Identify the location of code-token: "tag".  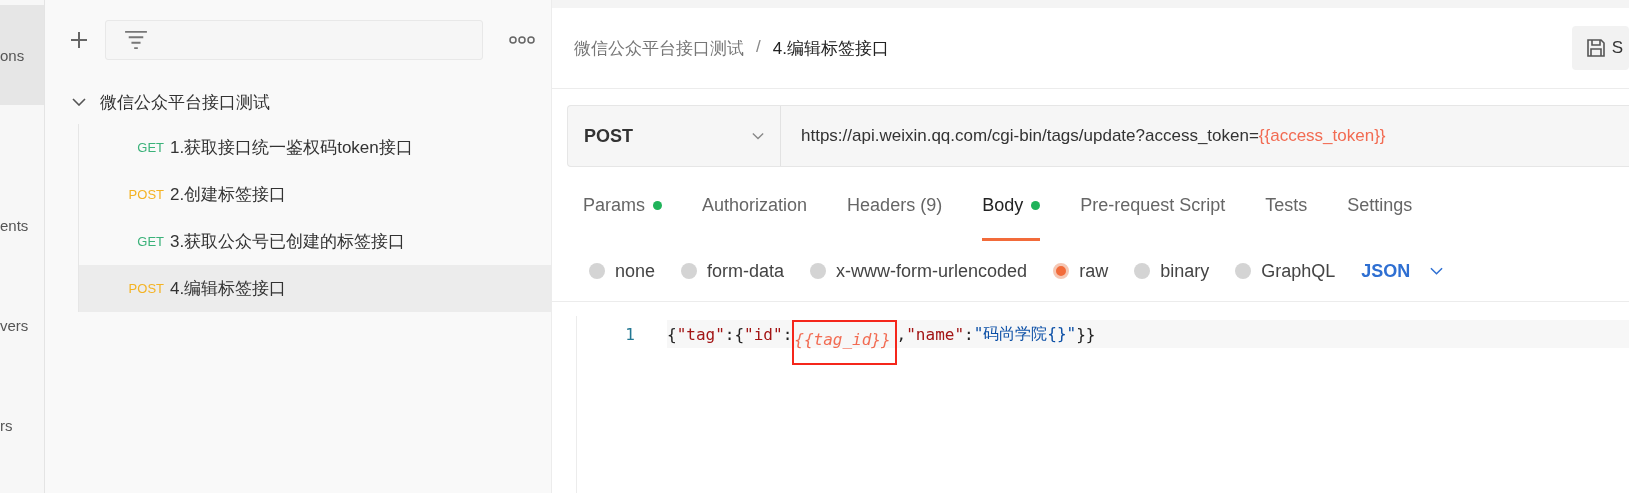
(700, 334).